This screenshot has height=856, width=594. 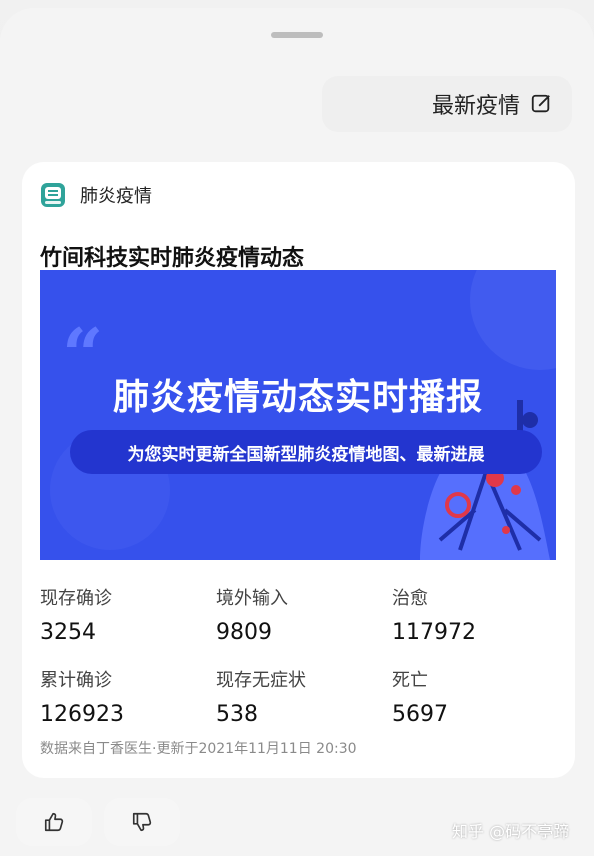 What do you see at coordinates (76, 598) in the screenshot?
I see `stat-label: 现存确诊` at bounding box center [76, 598].